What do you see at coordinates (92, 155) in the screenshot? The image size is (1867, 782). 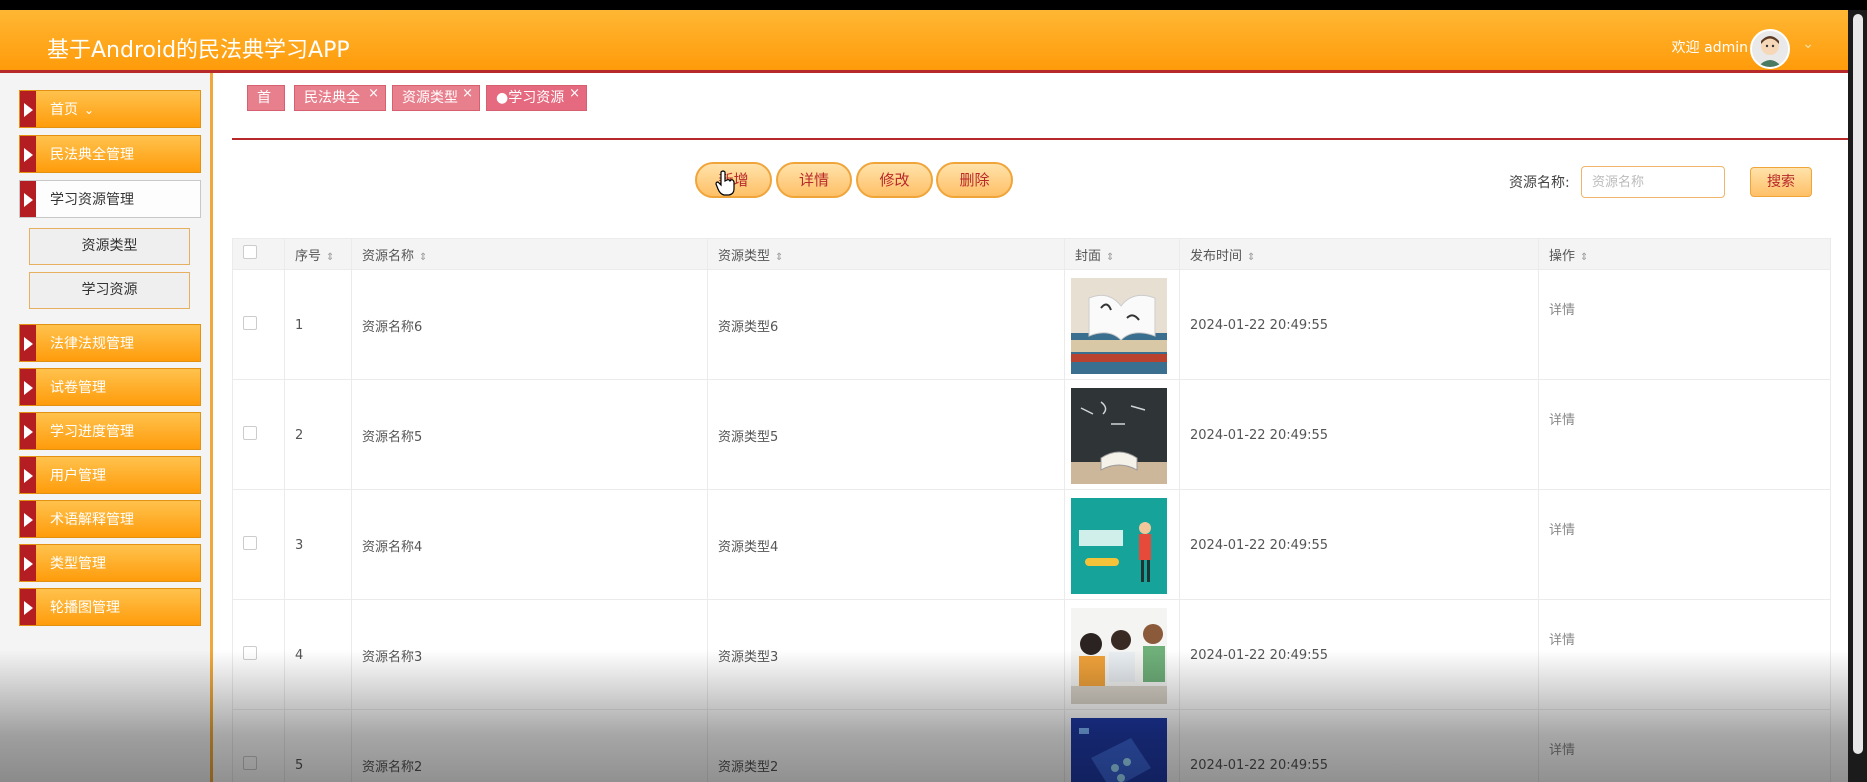 I see `sidebar-item-label: 民法典全管理` at bounding box center [92, 155].